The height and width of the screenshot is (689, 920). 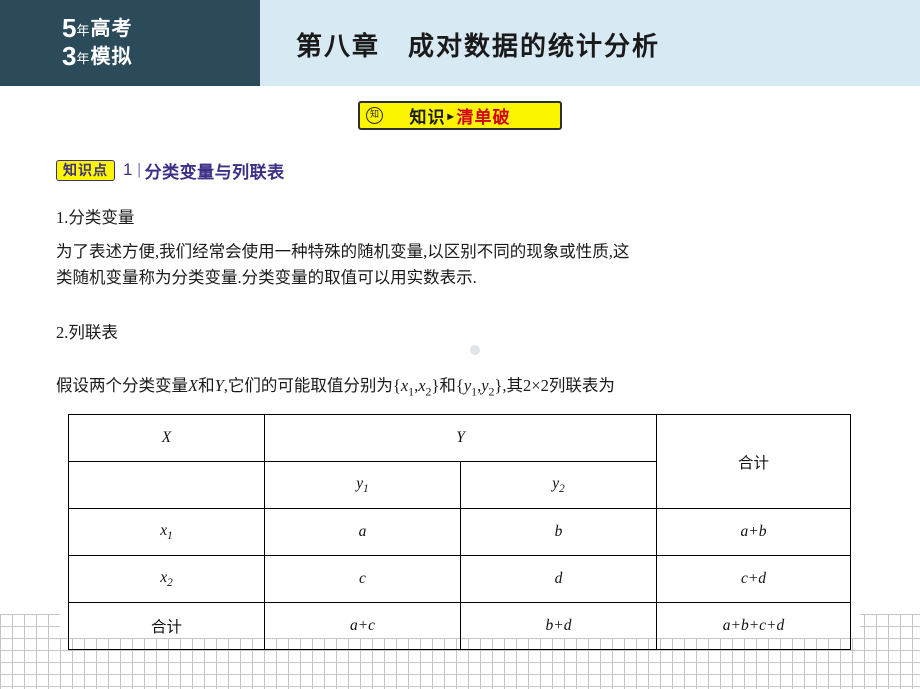 I want to click on brand-logo-line-1: 5年高考, so click(x=118, y=28).